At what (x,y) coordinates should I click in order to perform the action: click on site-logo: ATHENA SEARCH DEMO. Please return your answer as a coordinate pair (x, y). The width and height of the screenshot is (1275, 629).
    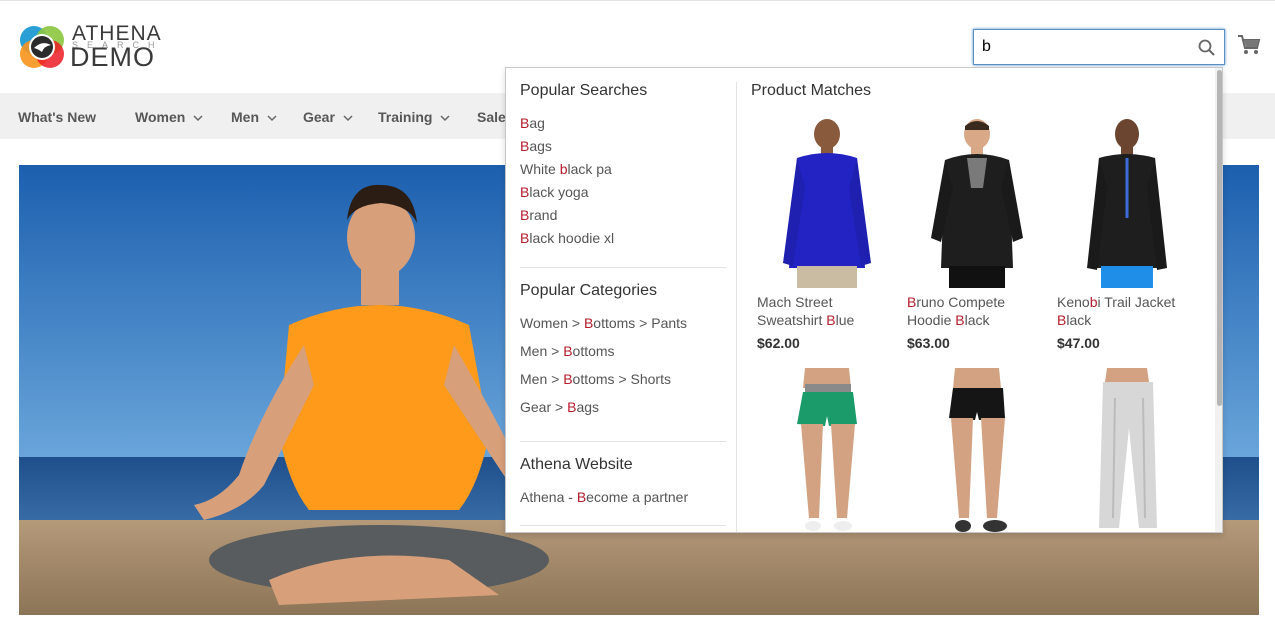
    Looking at the image, I should click on (93, 46).